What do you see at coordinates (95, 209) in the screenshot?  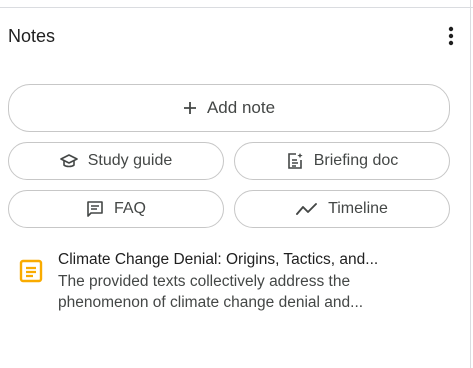 I see `chat-list-icon` at bounding box center [95, 209].